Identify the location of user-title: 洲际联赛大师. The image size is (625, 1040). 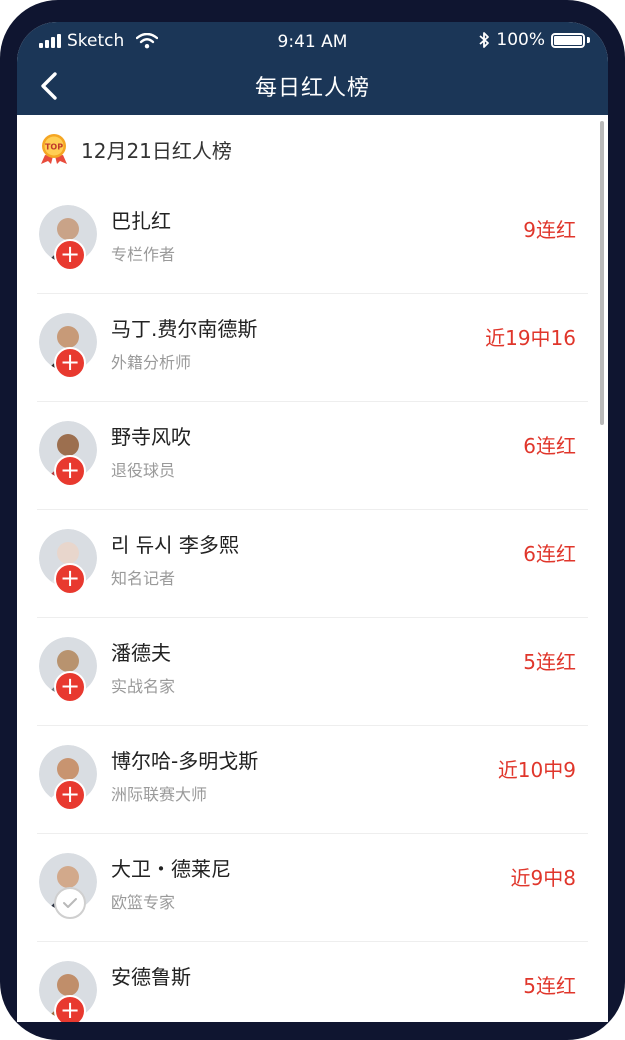
(159, 794).